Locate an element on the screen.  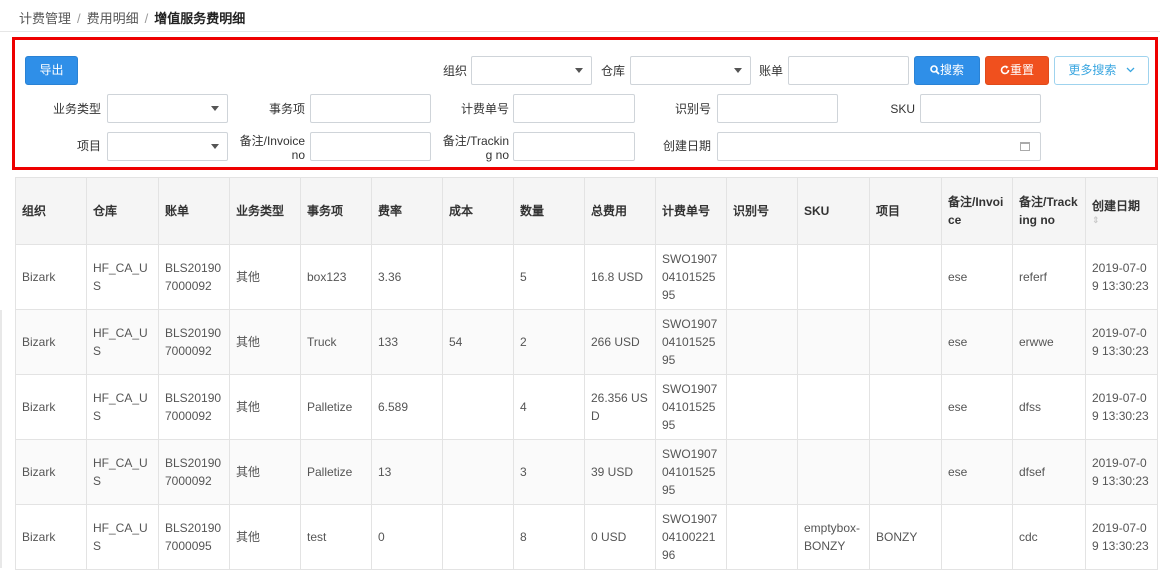
sku-input is located at coordinates (980, 108).